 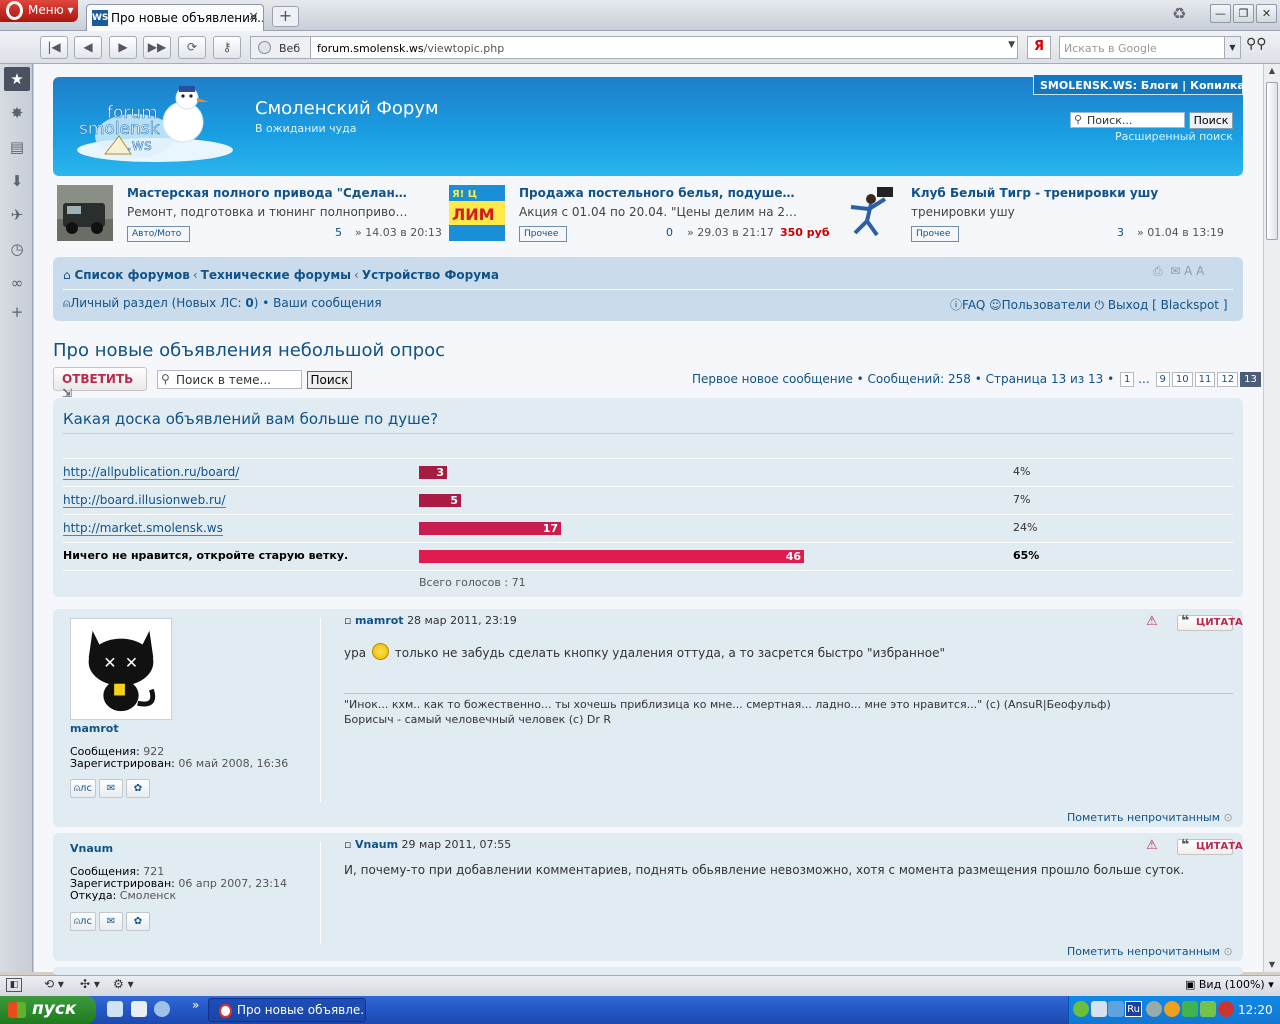 What do you see at coordinates (90, 984) in the screenshot?
I see `unite-icon: ✣ ▾` at bounding box center [90, 984].